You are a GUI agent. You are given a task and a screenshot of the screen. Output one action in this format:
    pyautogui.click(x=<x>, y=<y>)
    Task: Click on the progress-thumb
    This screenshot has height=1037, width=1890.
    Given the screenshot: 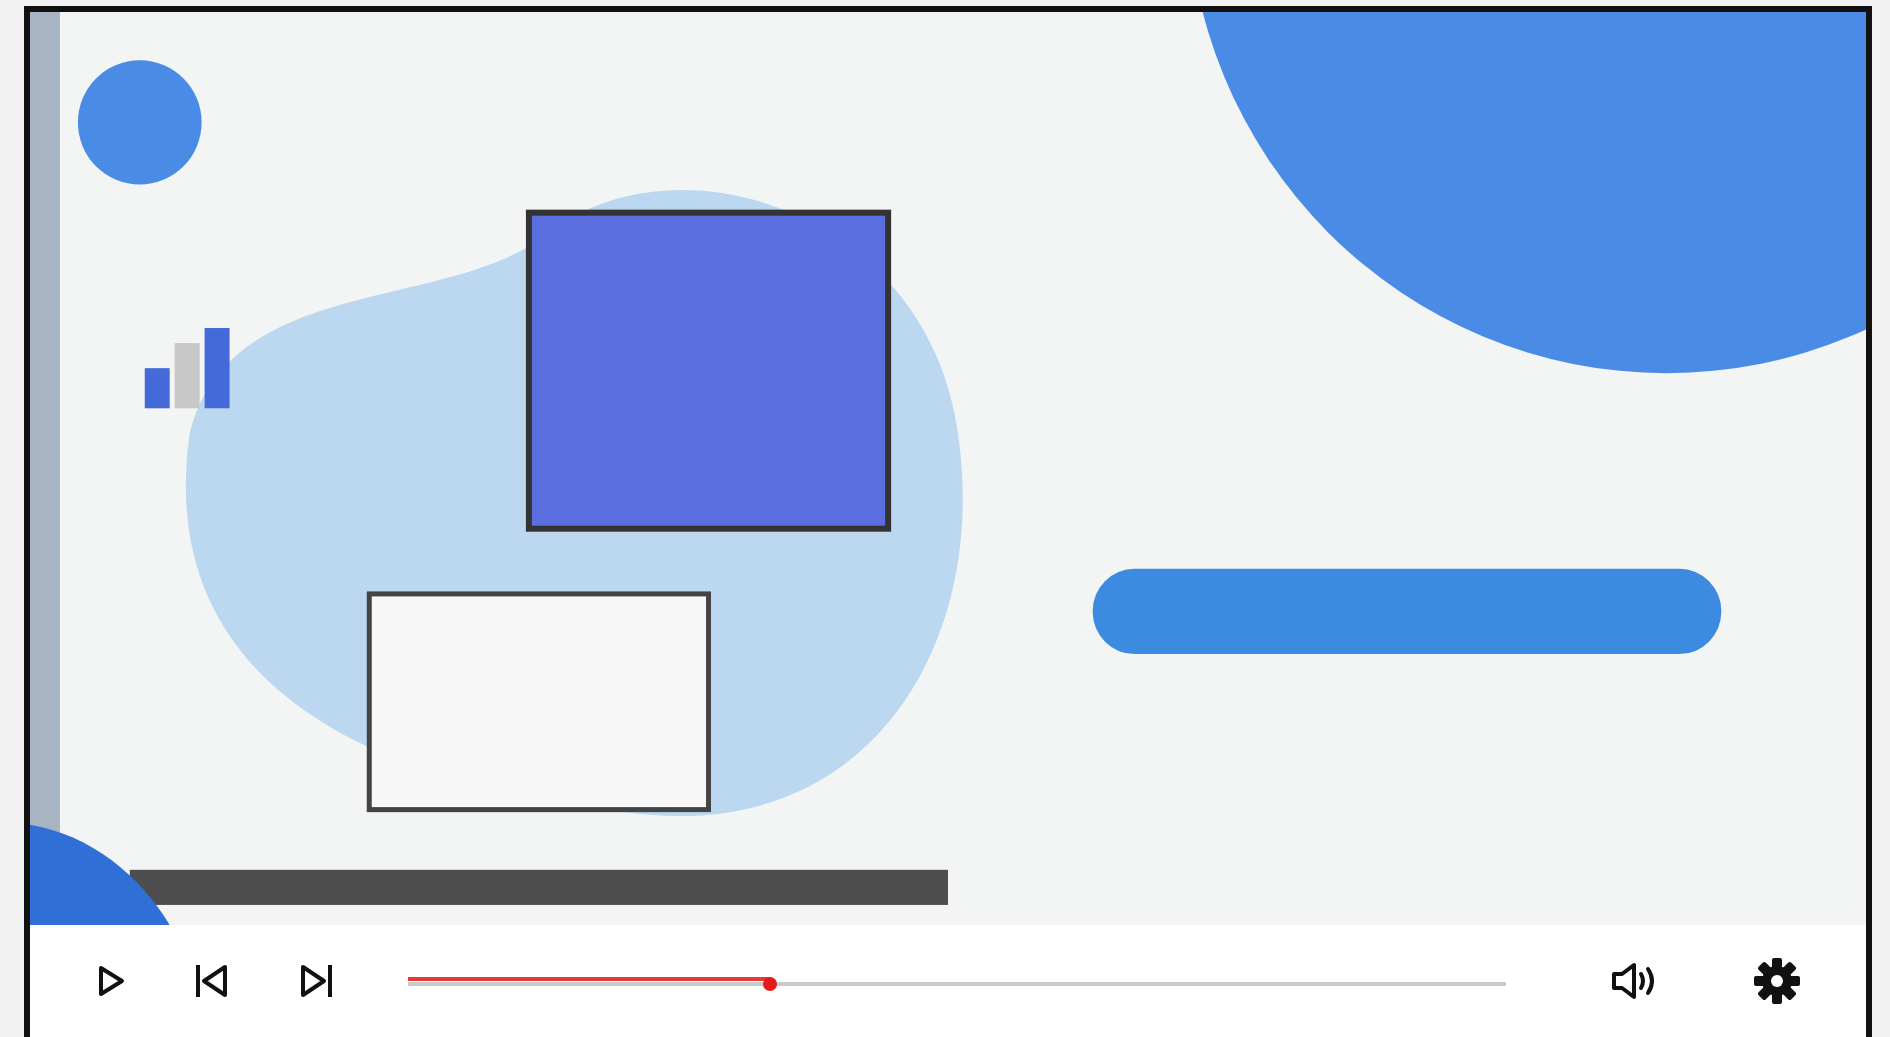 What is the action you would take?
    pyautogui.click(x=770, y=983)
    